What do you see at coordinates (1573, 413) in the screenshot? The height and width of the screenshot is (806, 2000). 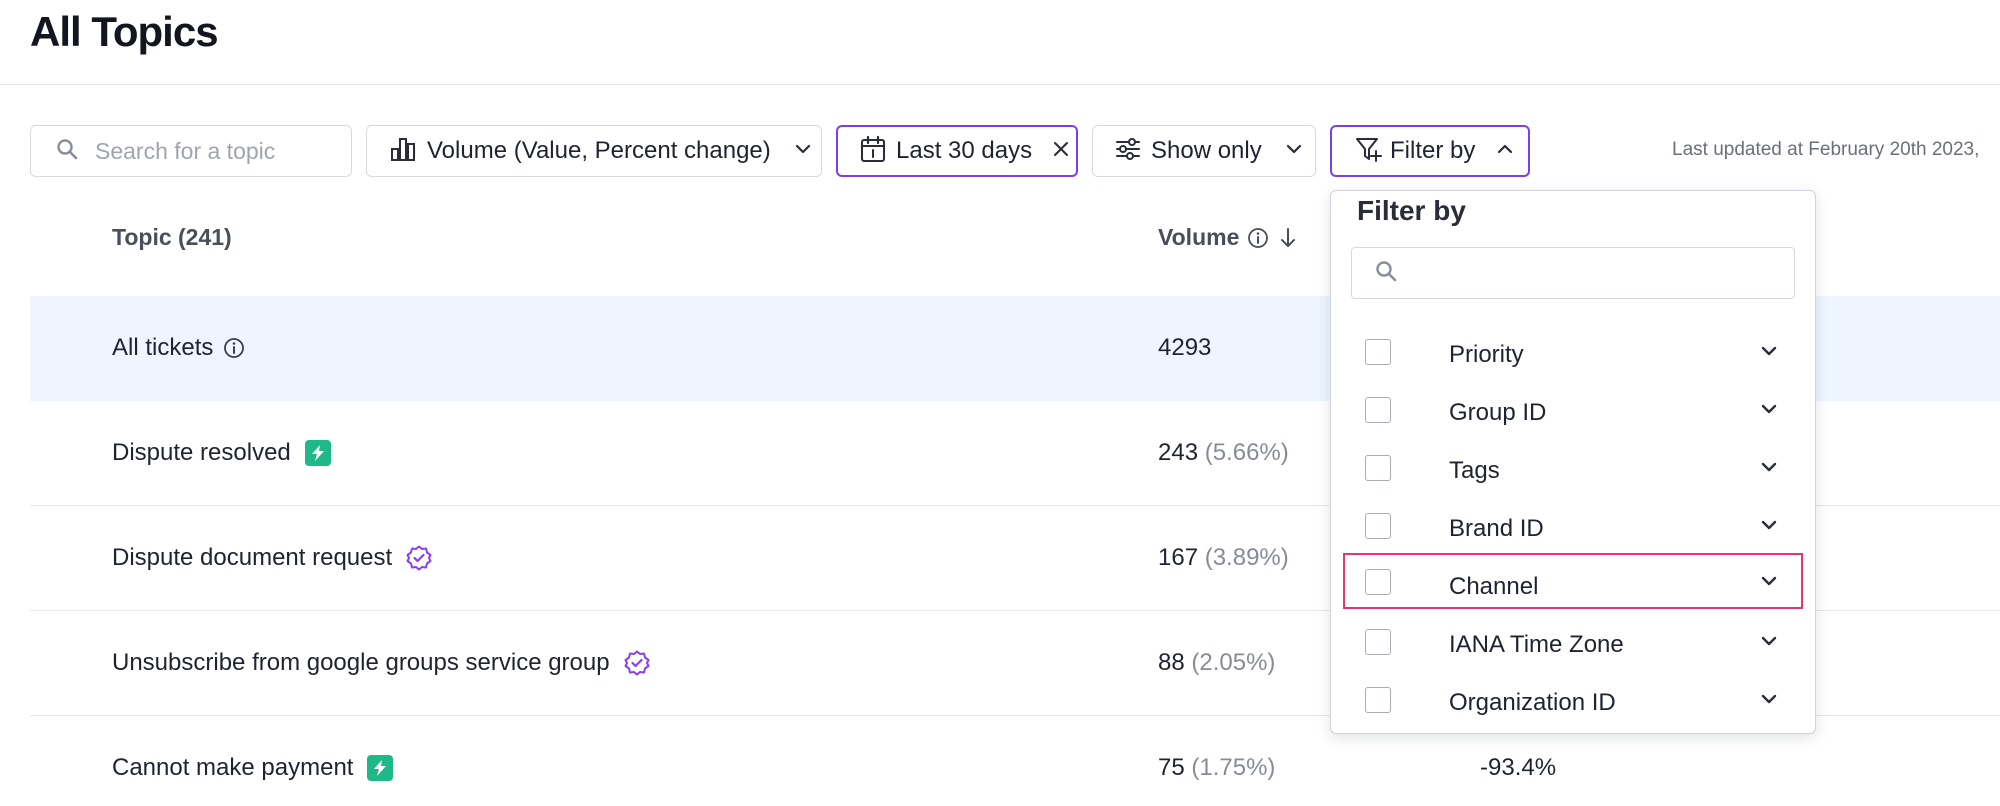 I see `filter-option-group-id: Group ID` at bounding box center [1573, 413].